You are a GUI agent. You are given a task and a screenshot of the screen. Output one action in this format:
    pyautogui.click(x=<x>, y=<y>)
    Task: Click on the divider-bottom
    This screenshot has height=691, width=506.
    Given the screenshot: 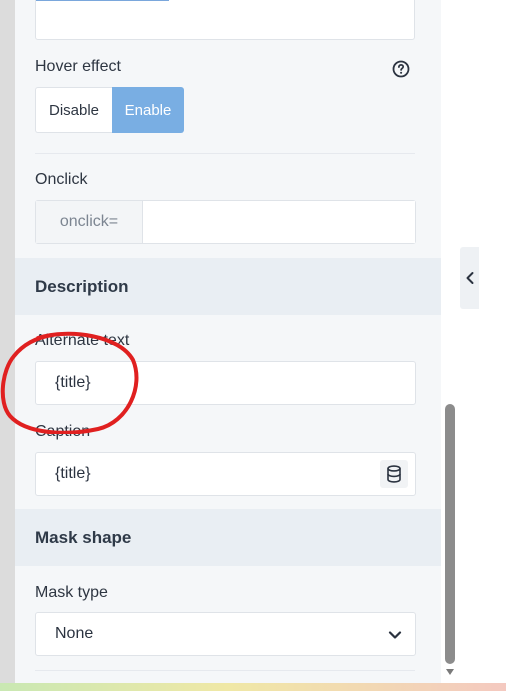 What is the action you would take?
    pyautogui.click(x=225, y=670)
    